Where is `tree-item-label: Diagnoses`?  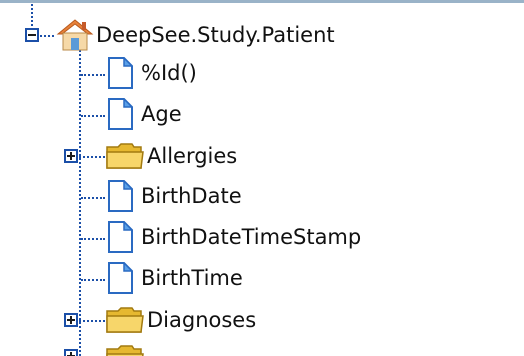 tree-item-label: Diagnoses is located at coordinates (202, 320).